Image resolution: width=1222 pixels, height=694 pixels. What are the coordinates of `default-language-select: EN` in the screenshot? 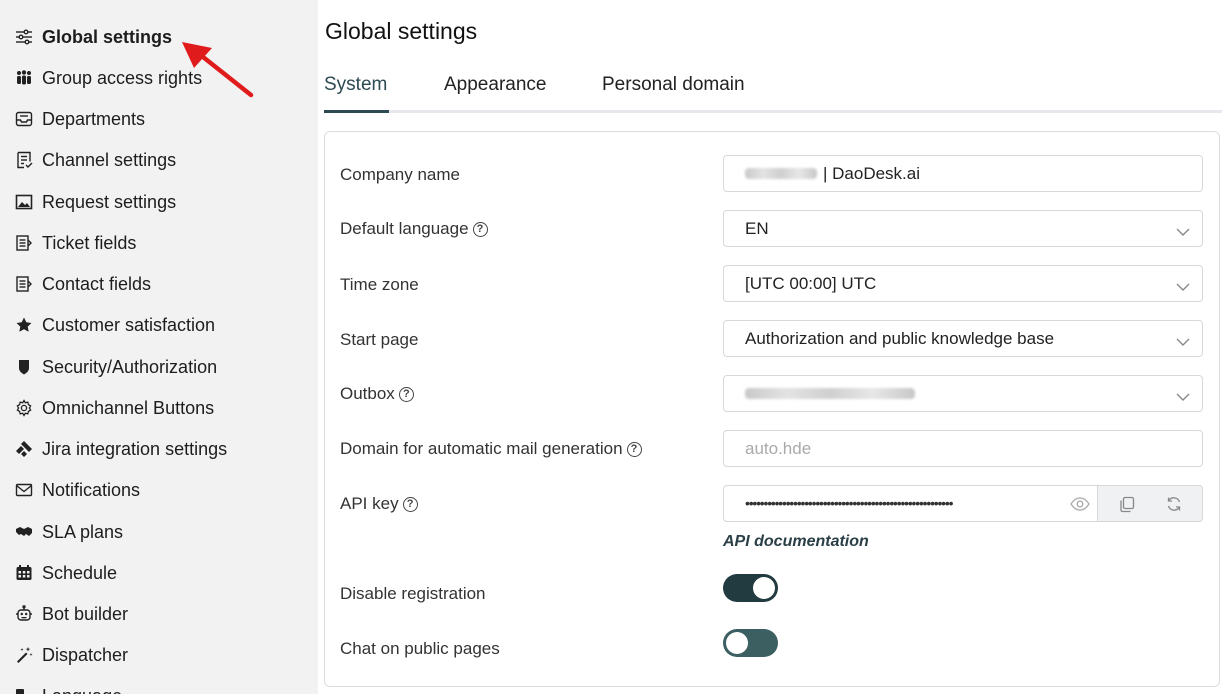 It's located at (963, 228).